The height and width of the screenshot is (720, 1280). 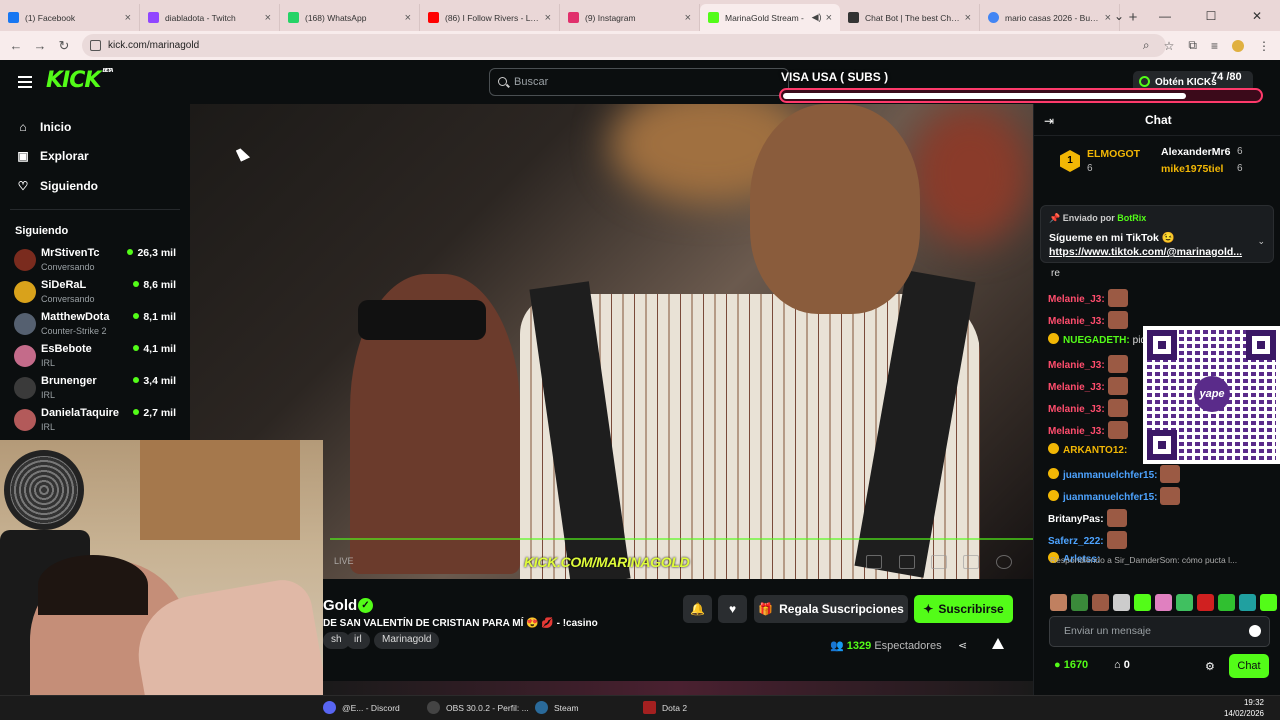 I want to click on menu-icon, so click(x=25, y=82).